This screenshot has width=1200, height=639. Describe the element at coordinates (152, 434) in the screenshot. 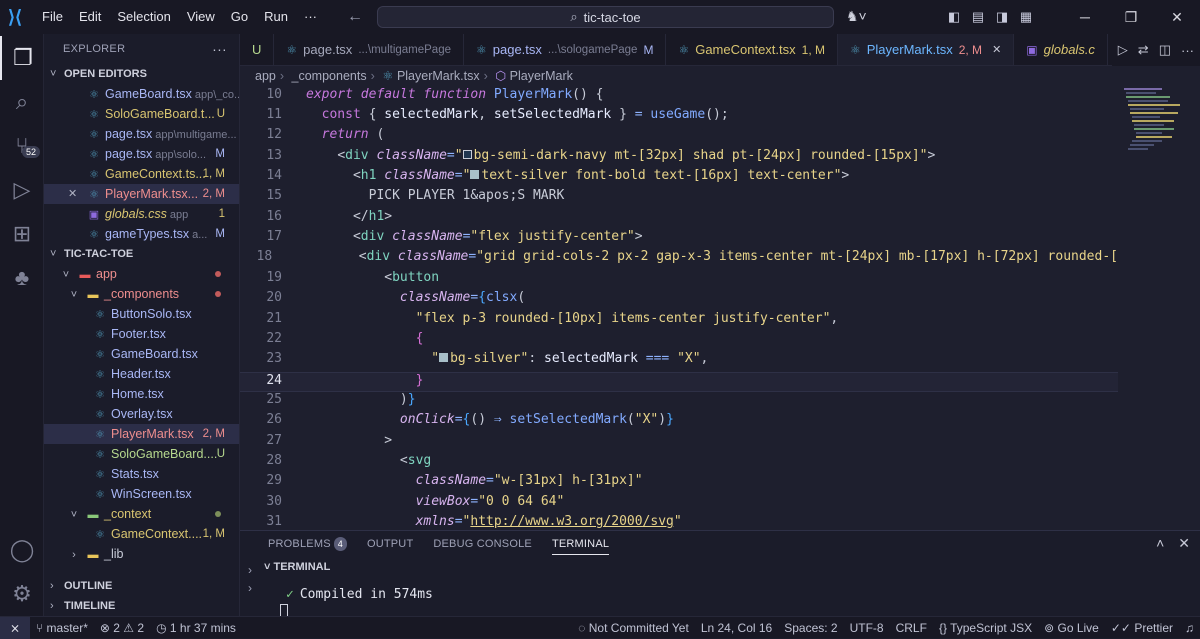

I see `file-name: PlayerMark.tsx` at that location.